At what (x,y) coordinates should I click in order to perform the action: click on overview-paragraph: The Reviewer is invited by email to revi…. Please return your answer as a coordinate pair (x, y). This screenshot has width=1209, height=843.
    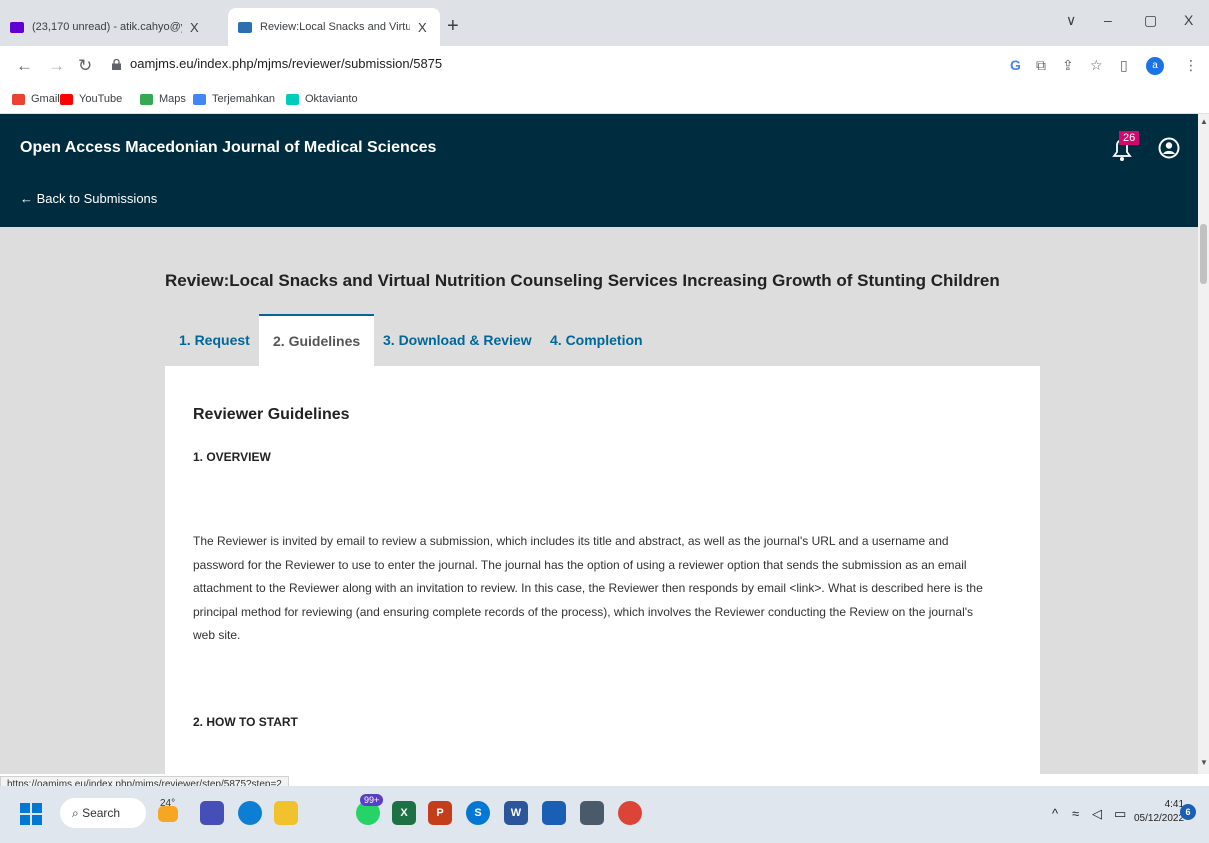
    Looking at the image, I should click on (613, 589).